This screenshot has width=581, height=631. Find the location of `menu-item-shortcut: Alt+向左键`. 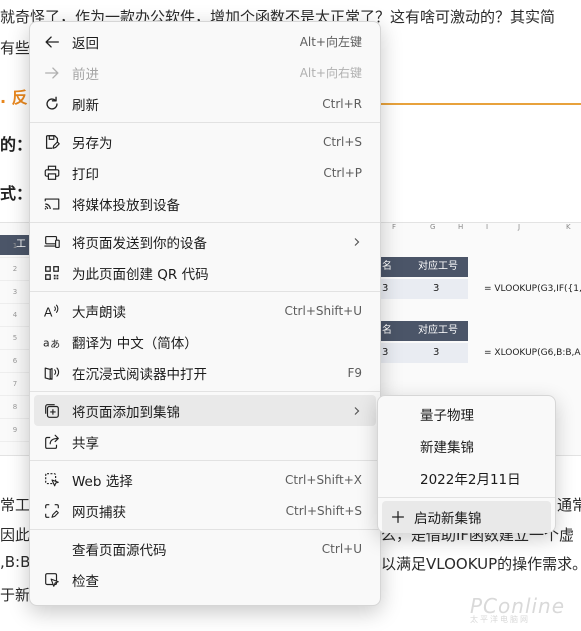

menu-item-shortcut: Alt+向左键 is located at coordinates (330, 42).